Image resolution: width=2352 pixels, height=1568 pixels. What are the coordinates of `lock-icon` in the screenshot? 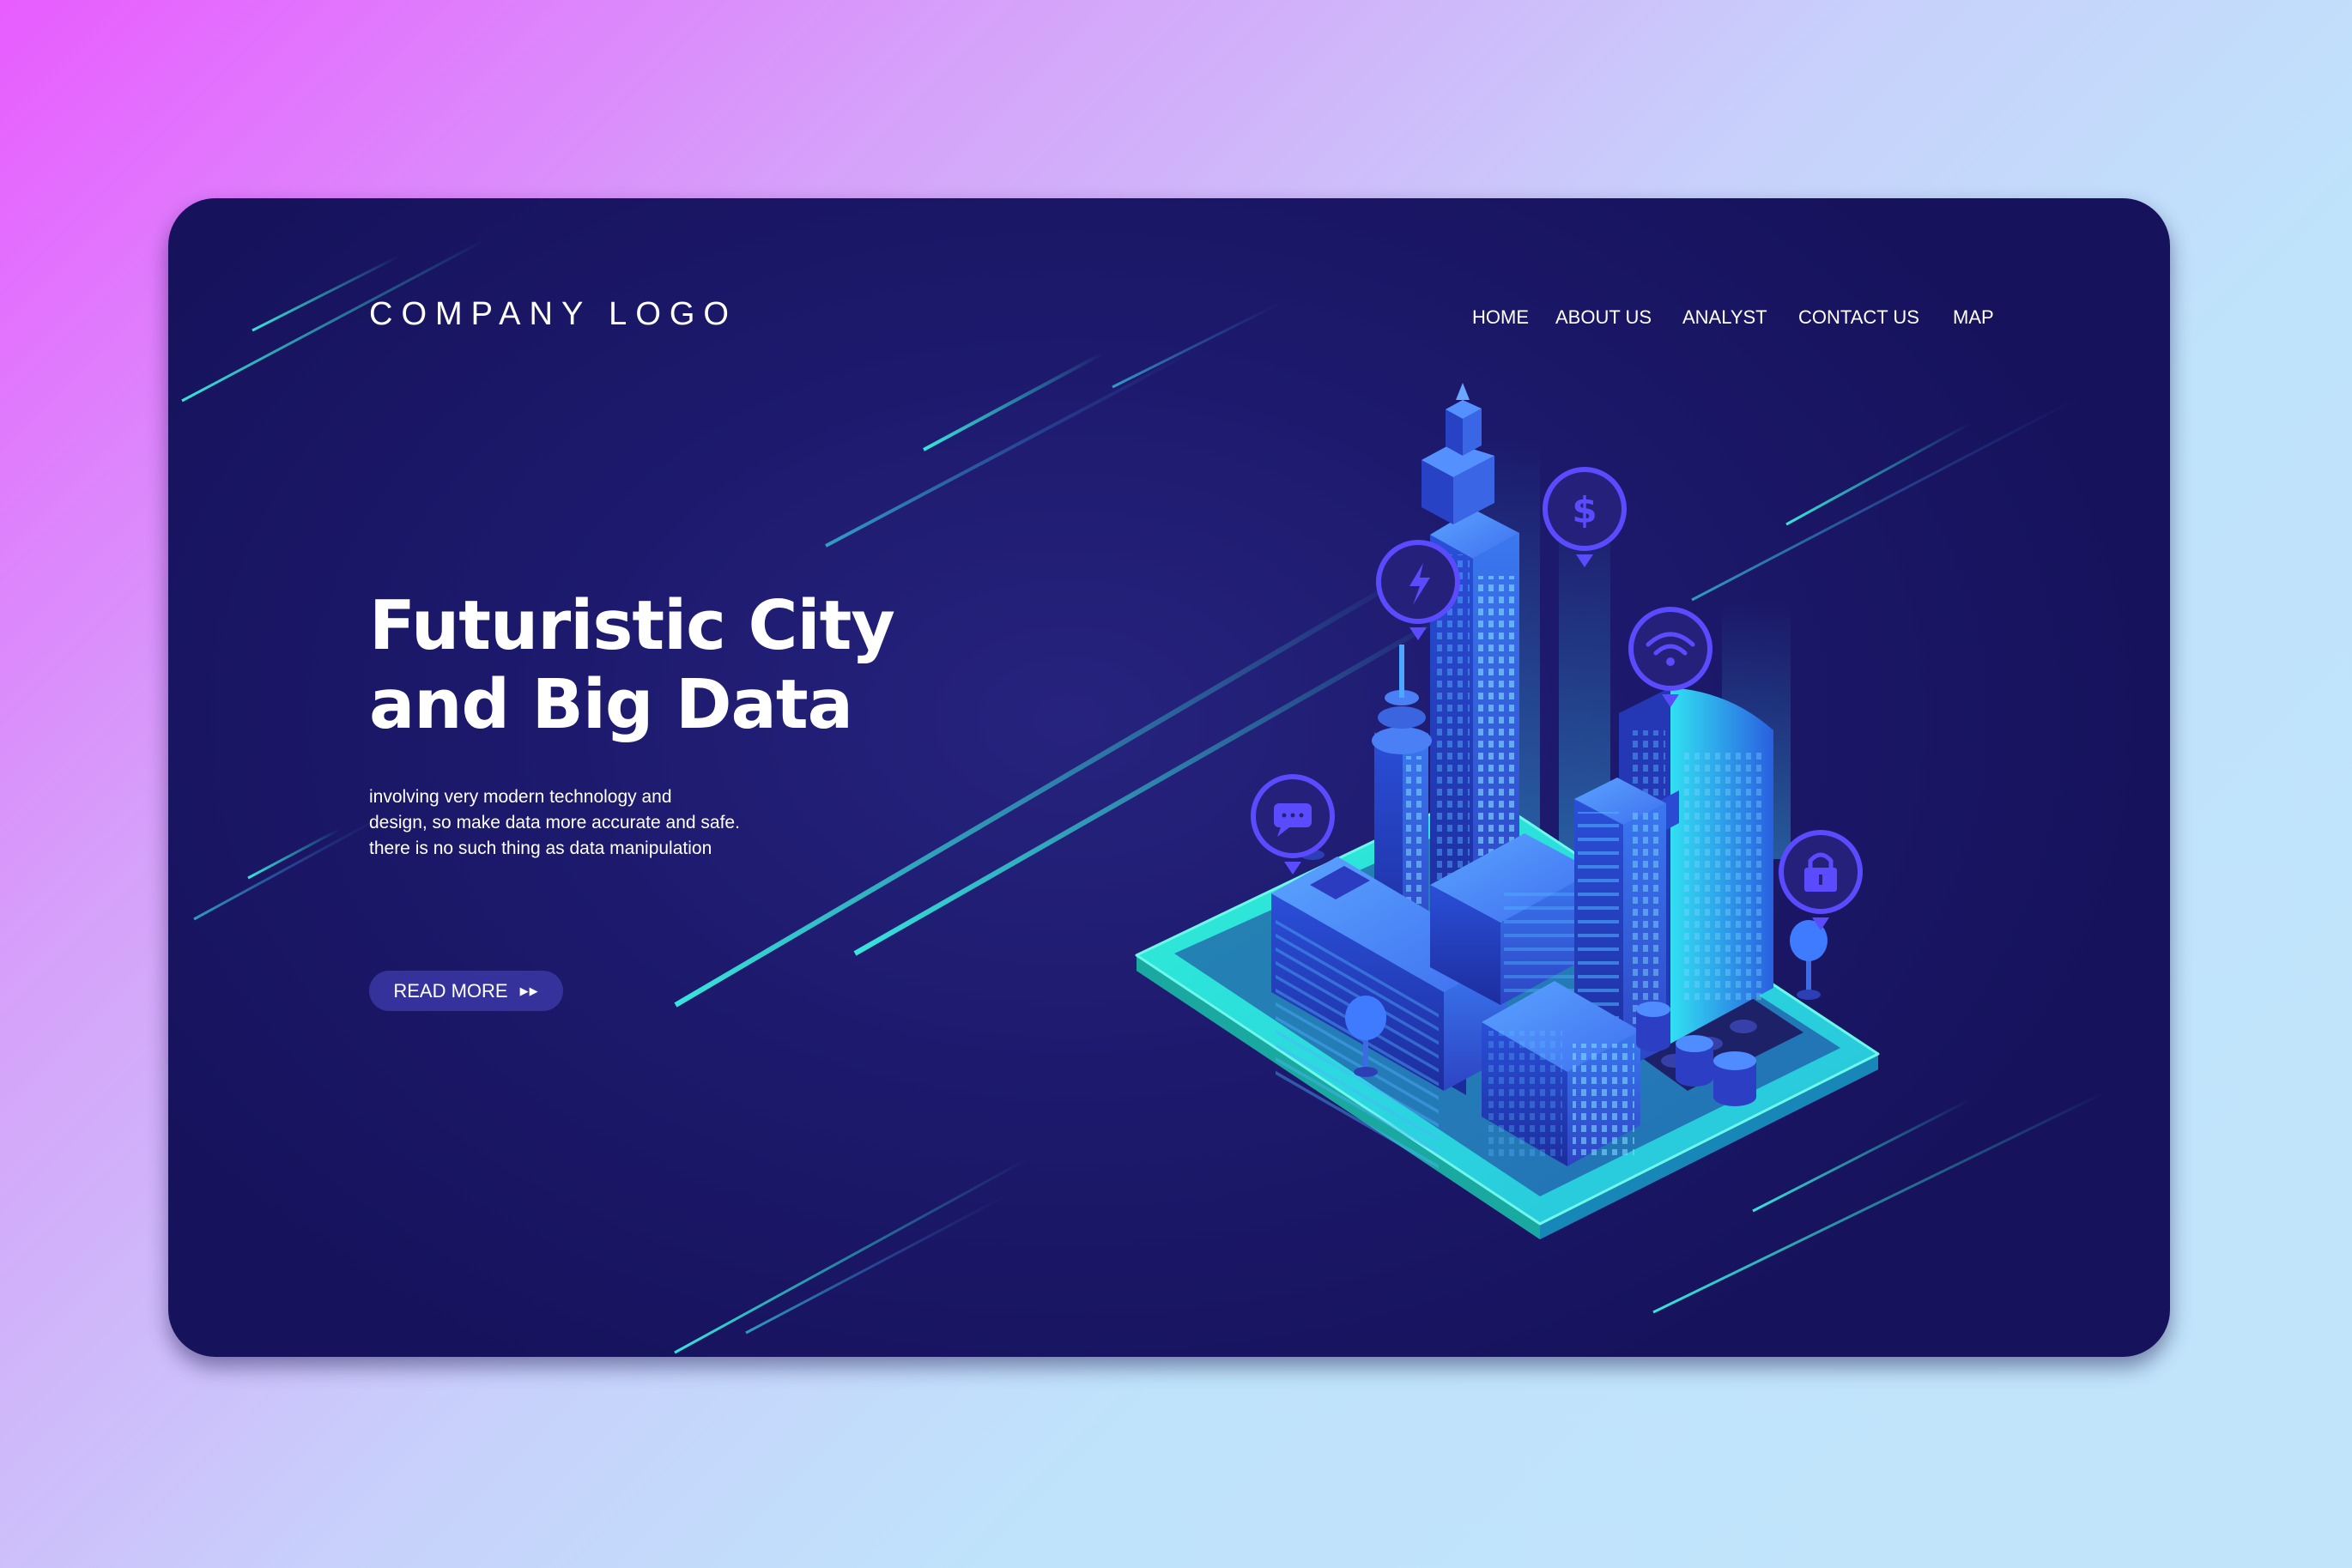 It's located at (1821, 880).